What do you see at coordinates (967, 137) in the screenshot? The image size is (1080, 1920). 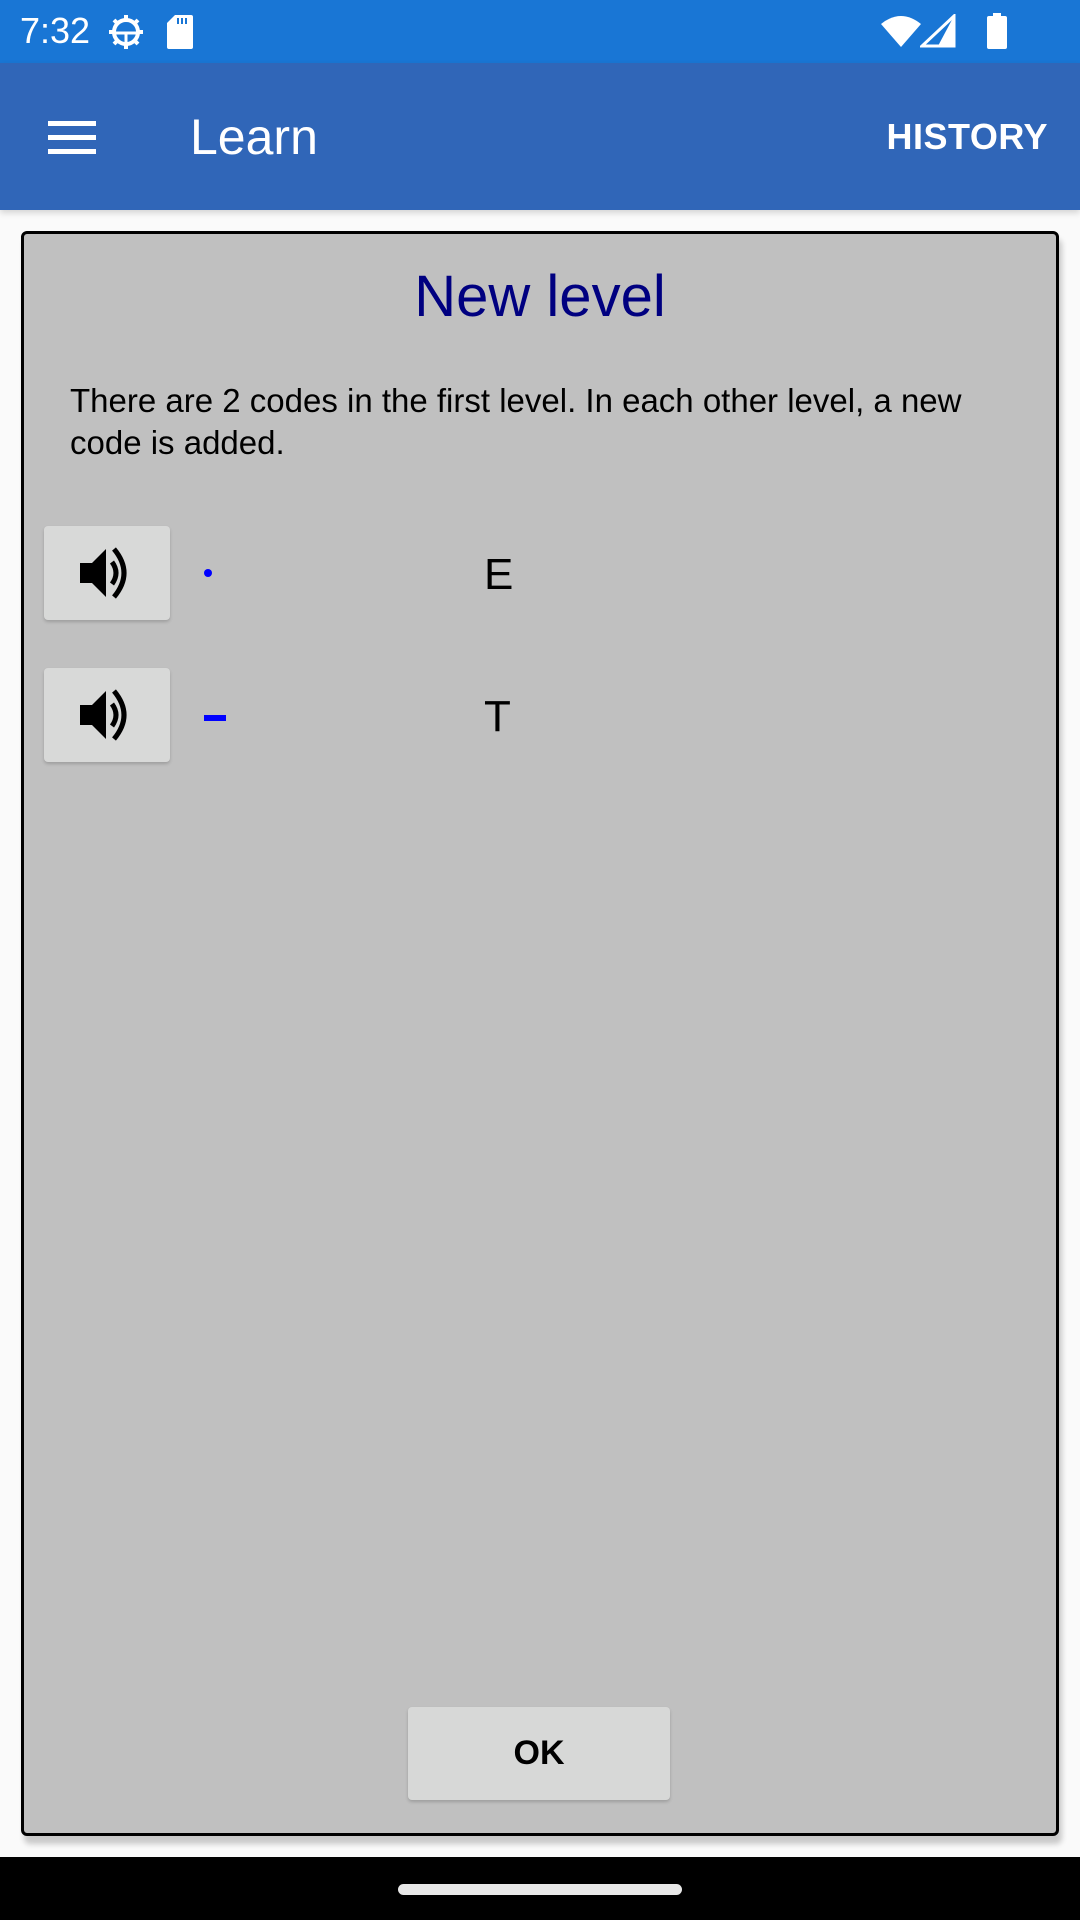 I see `history-button: HISTORY` at bounding box center [967, 137].